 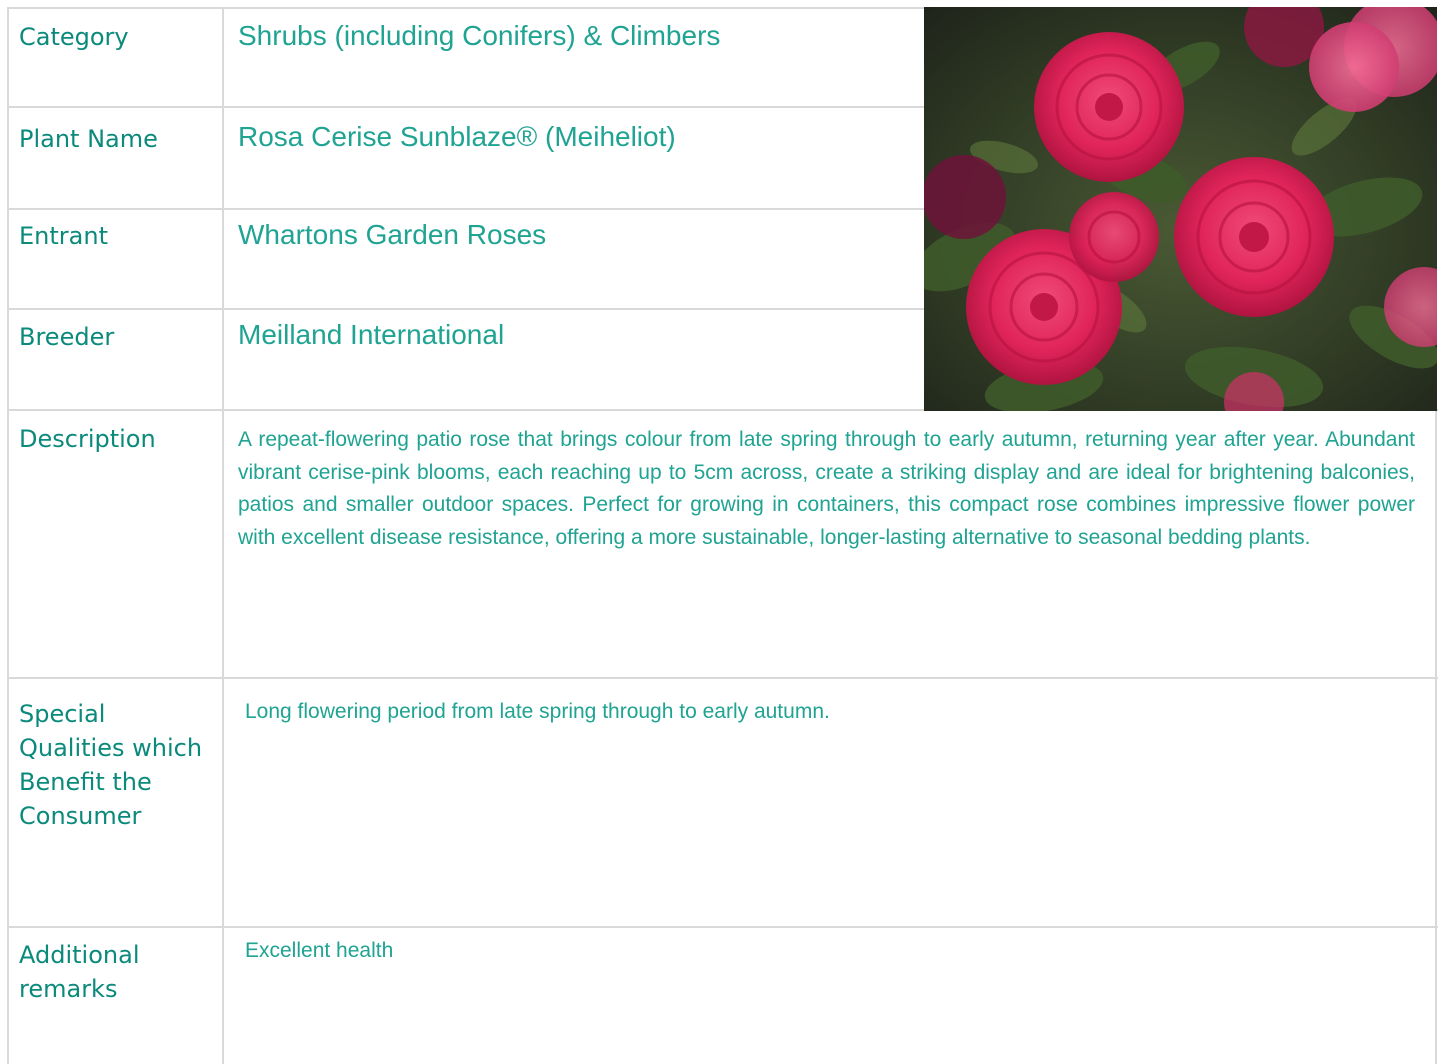 What do you see at coordinates (392, 234) in the screenshot?
I see `entrant-value: Whartons Garden Roses` at bounding box center [392, 234].